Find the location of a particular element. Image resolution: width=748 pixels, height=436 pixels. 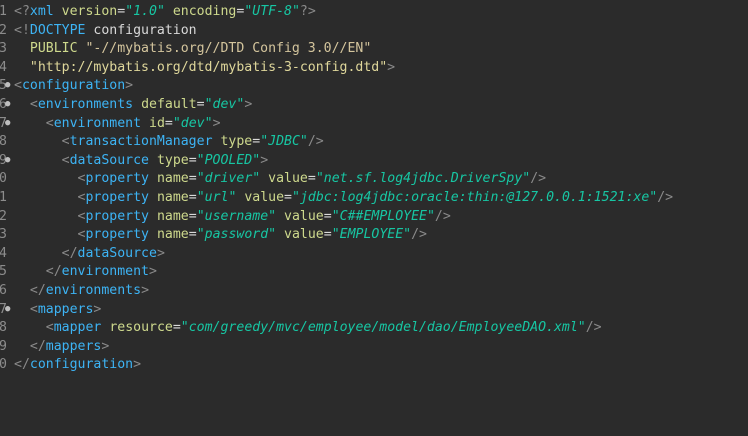

code-line: 7 ● <environment id="dev"> is located at coordinates (374, 124).